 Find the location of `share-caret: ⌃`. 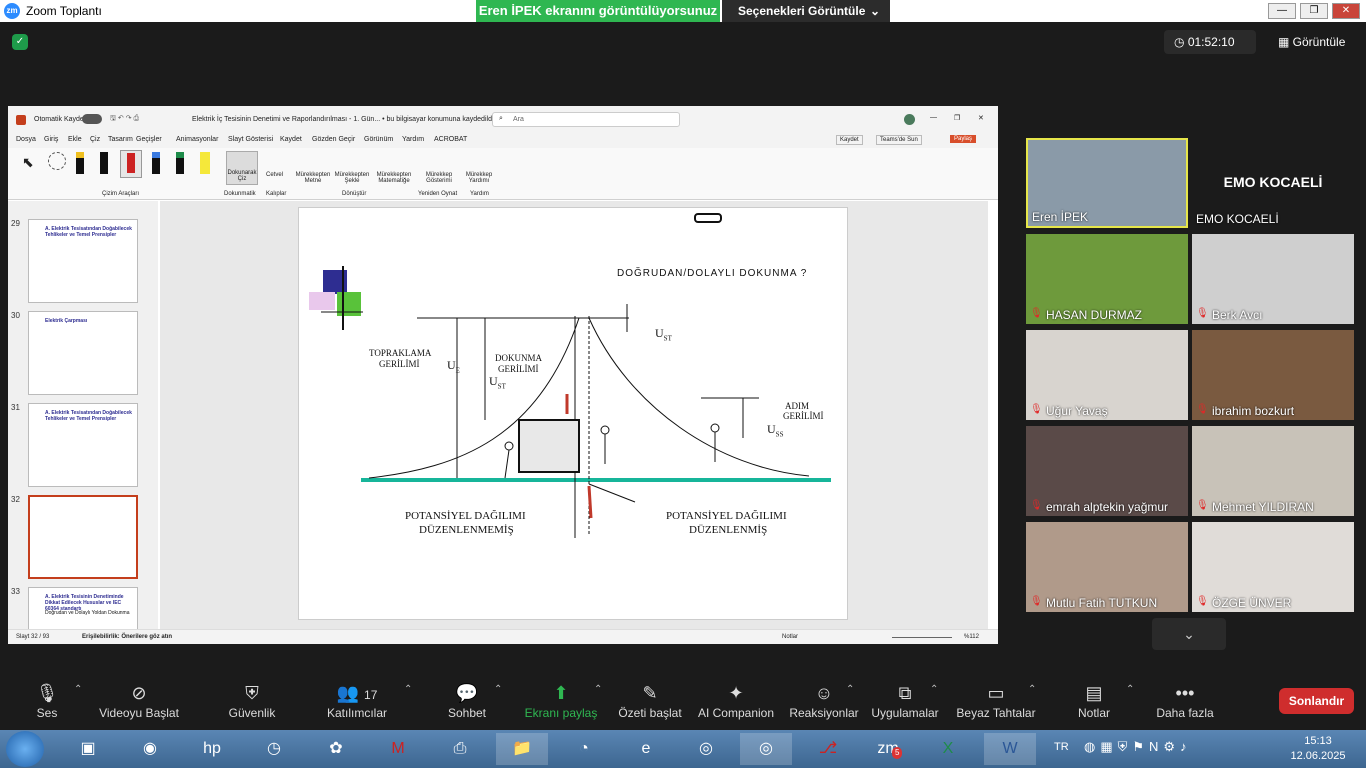

share-caret: ⌃ is located at coordinates (598, 689).